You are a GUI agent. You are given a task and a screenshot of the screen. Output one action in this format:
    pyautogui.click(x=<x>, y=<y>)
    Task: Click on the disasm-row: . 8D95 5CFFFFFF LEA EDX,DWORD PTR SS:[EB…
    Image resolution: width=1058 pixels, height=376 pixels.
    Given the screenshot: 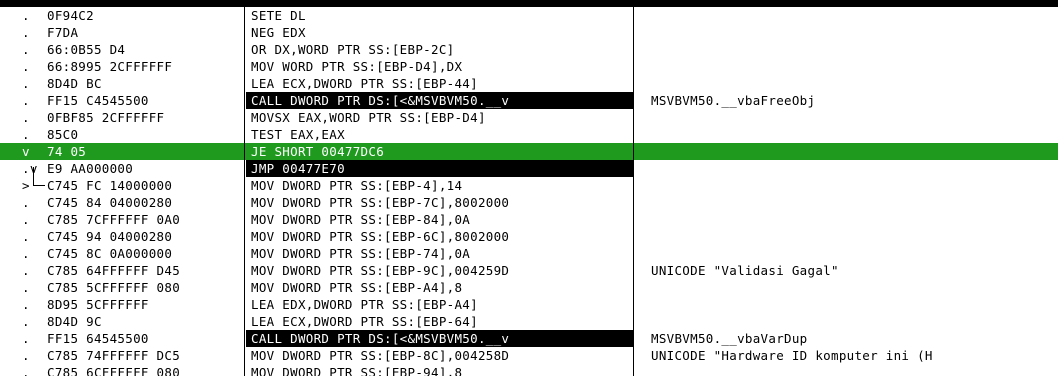 What is the action you would take?
    pyautogui.click(x=529, y=304)
    